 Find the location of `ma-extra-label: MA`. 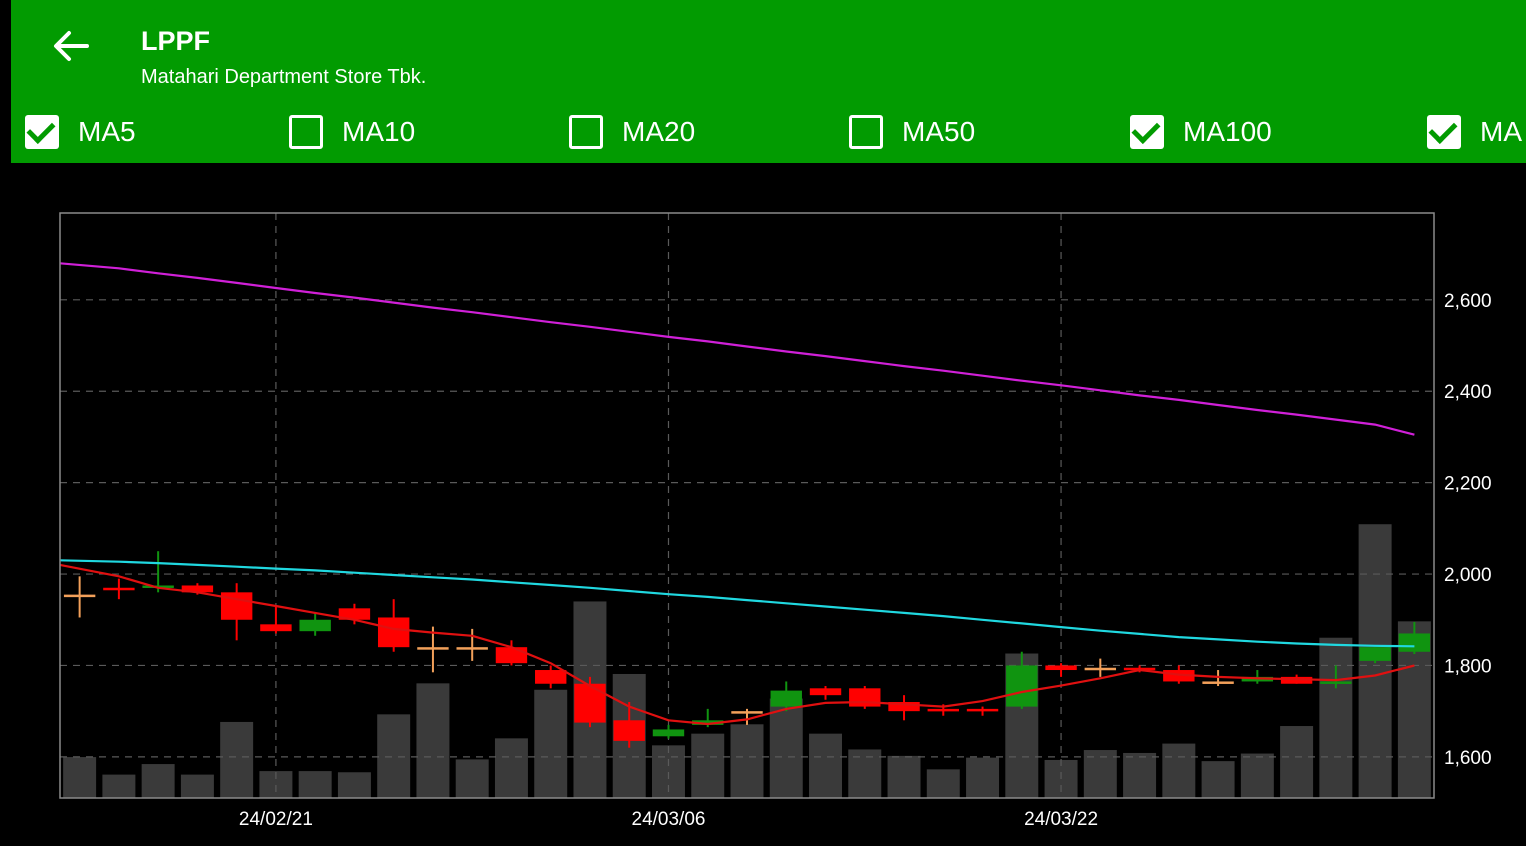

ma-extra-label: MA is located at coordinates (1501, 131).